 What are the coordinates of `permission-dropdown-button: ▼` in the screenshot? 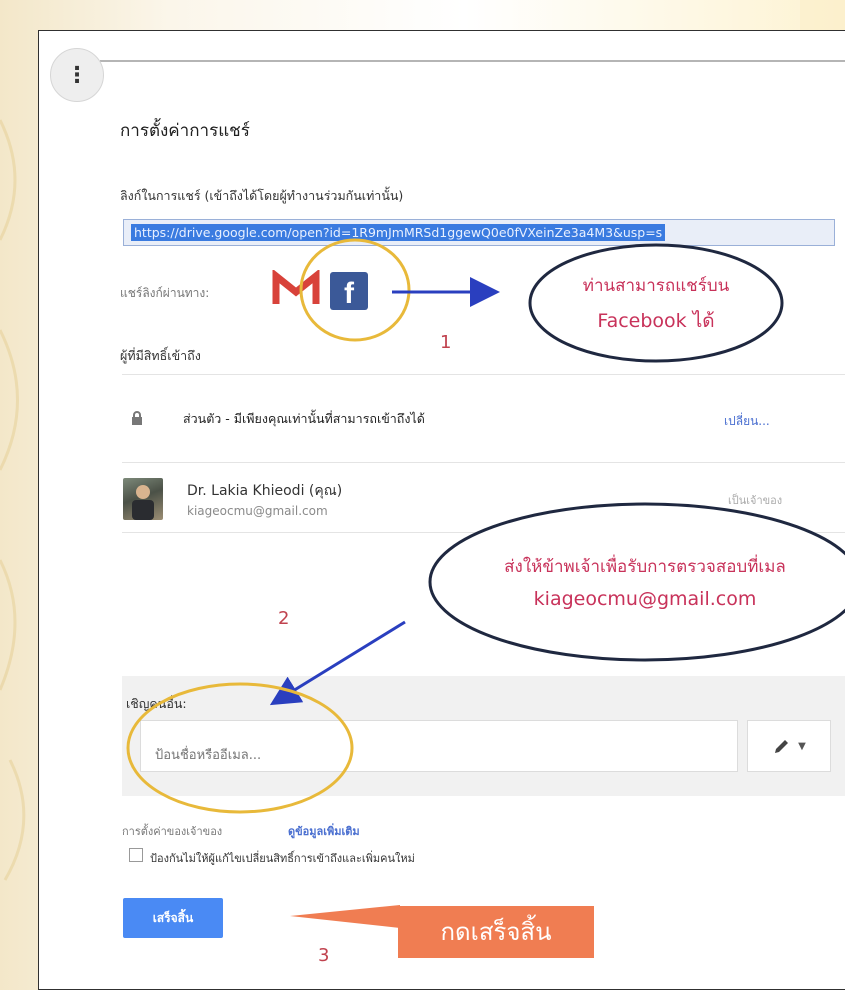 It's located at (789, 746).